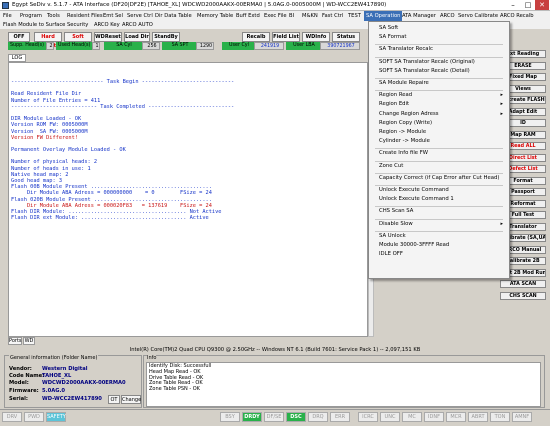  Describe the element at coordinates (29, 341) in the screenshot. I see `tab-wd: WD` at that location.